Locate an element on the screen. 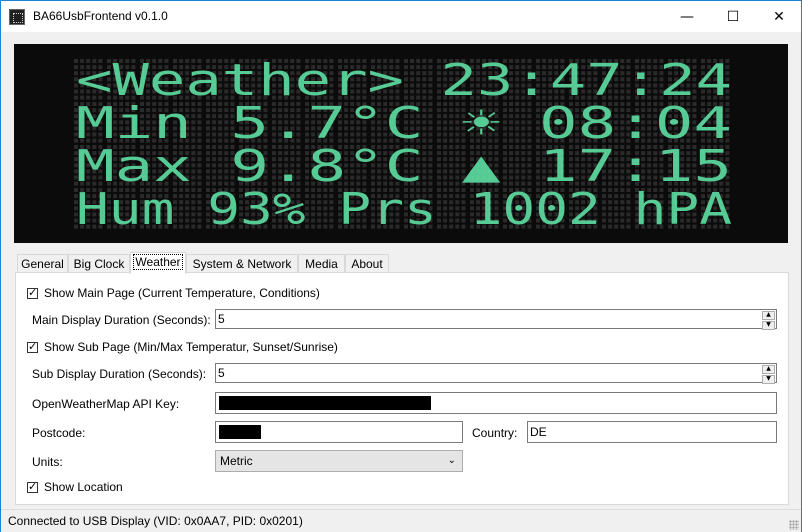 The width and height of the screenshot is (802, 532). units-label: Units: is located at coordinates (47, 462).